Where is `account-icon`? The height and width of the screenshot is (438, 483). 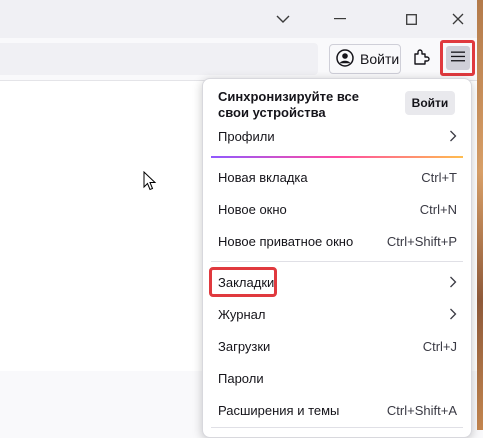
account-icon is located at coordinates (345, 59).